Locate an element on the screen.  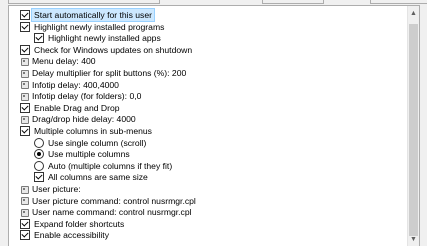
tab-middle is located at coordinates (293, 2).